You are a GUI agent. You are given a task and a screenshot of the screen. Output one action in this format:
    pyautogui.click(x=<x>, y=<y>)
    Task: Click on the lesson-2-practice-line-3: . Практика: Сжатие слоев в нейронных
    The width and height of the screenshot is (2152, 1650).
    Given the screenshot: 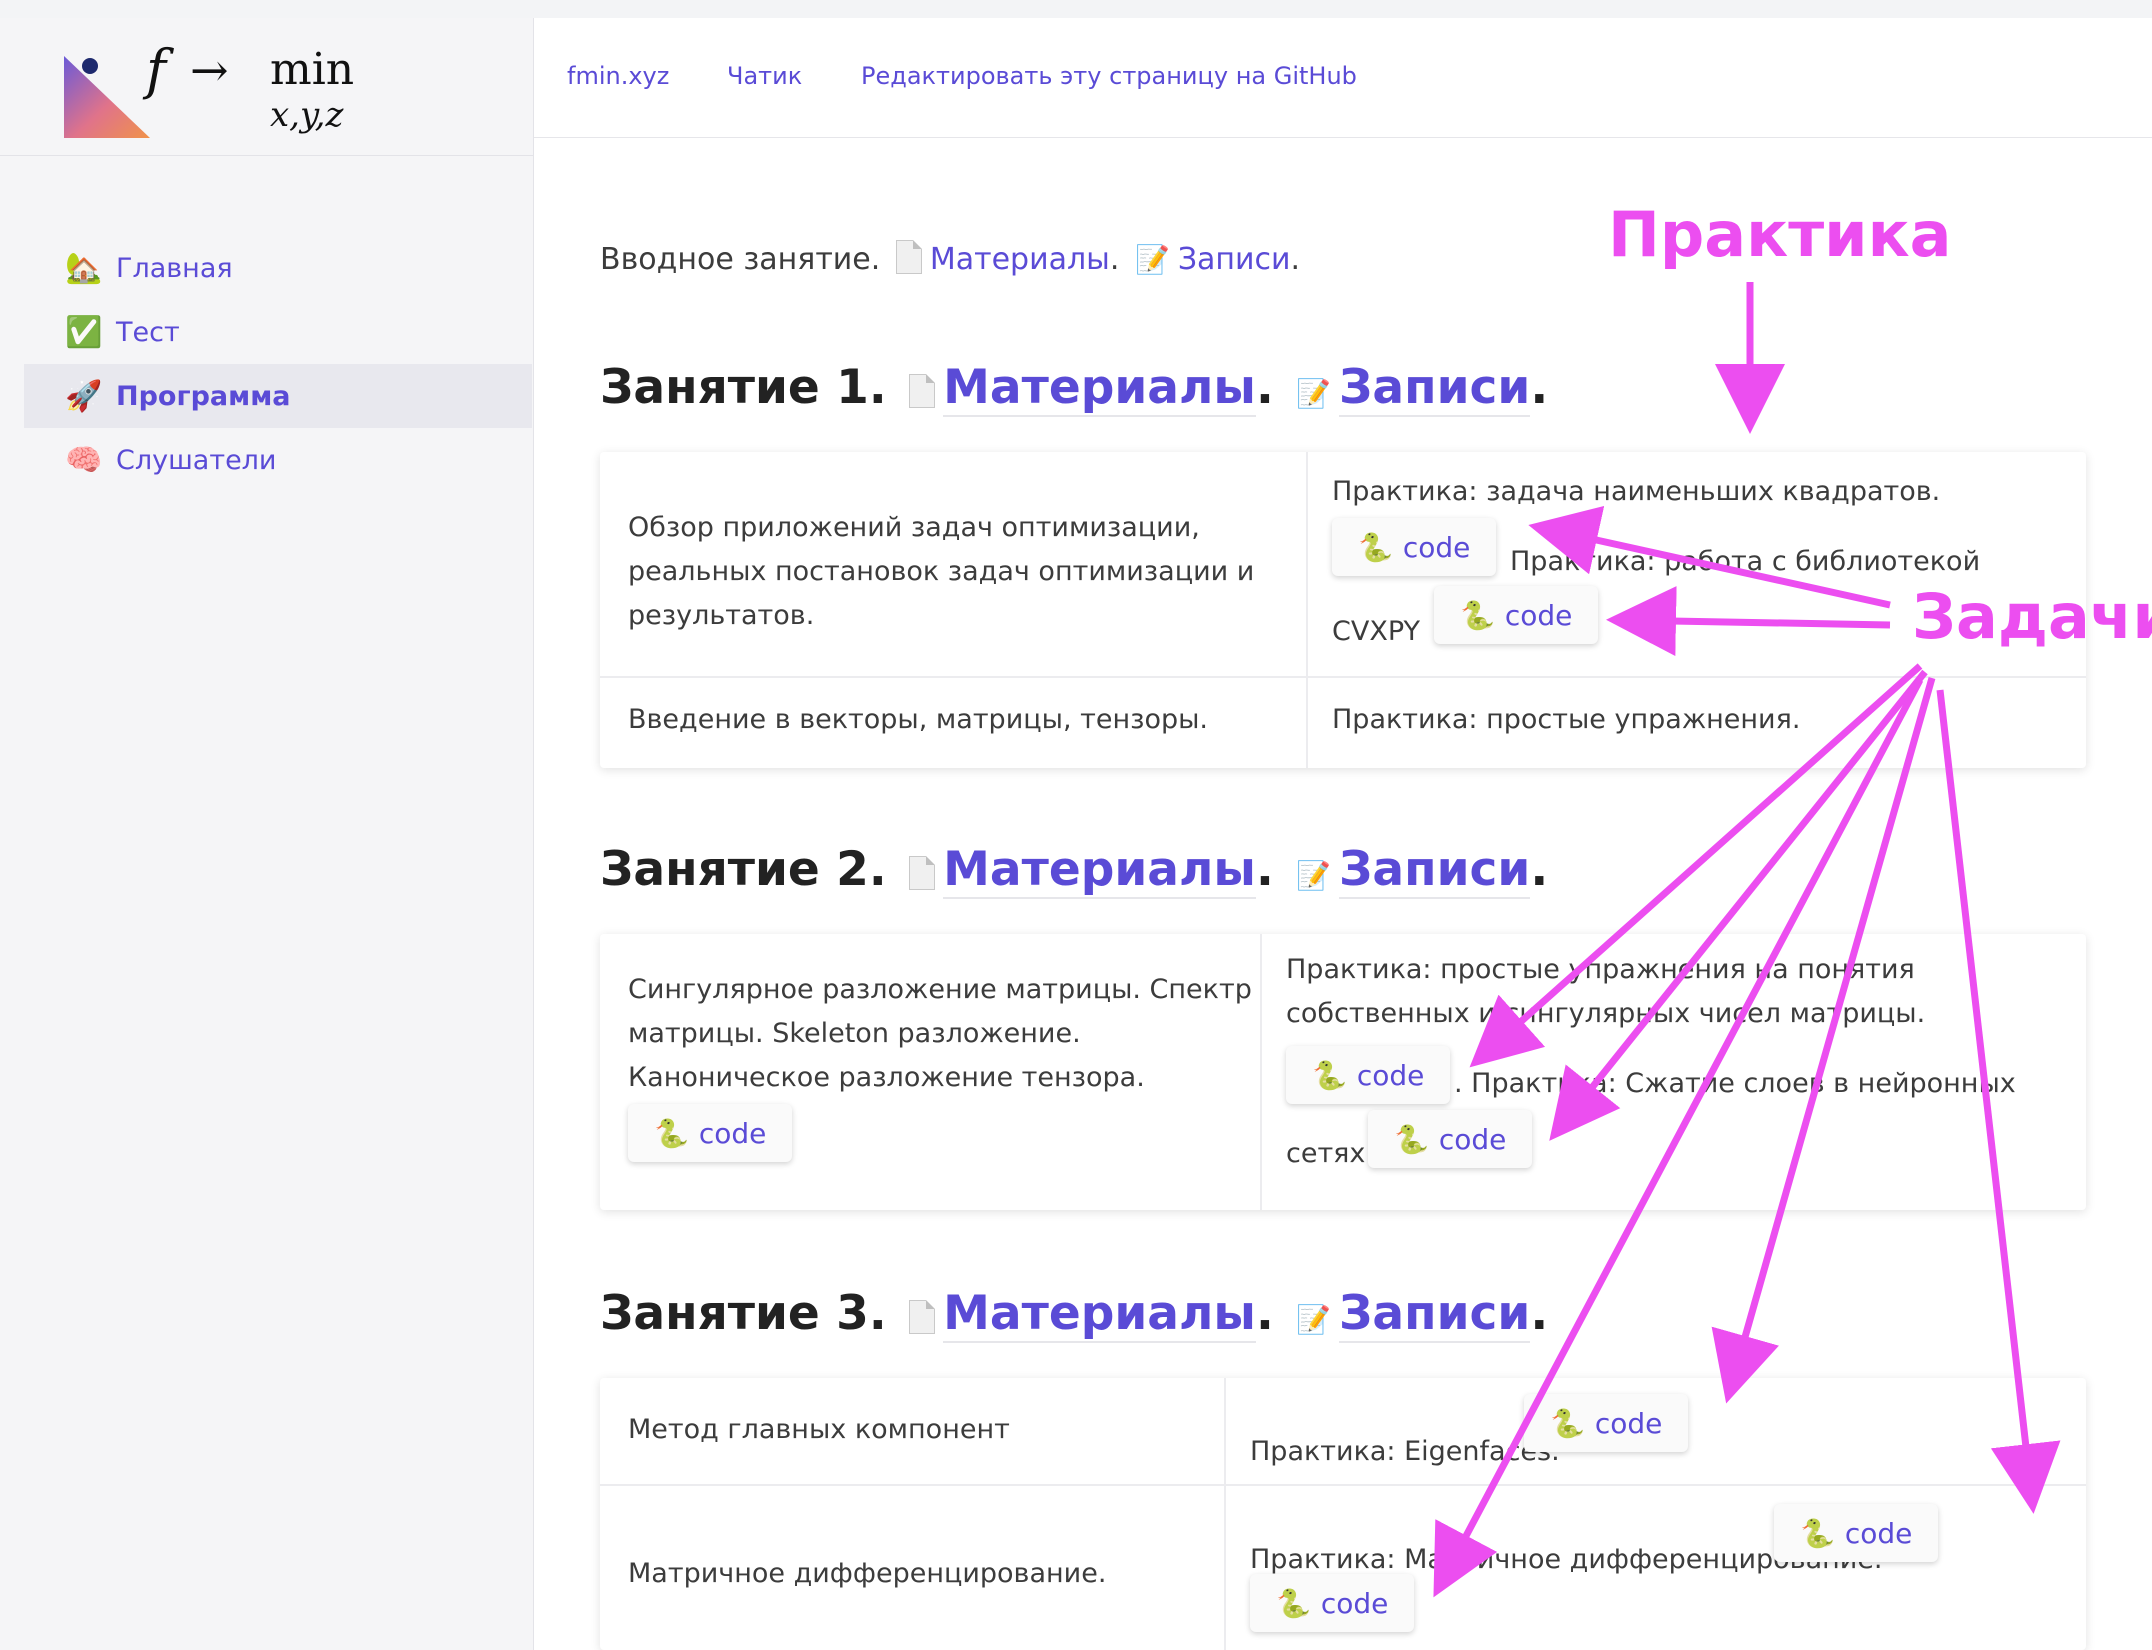 What is the action you would take?
    pyautogui.click(x=1735, y=1083)
    